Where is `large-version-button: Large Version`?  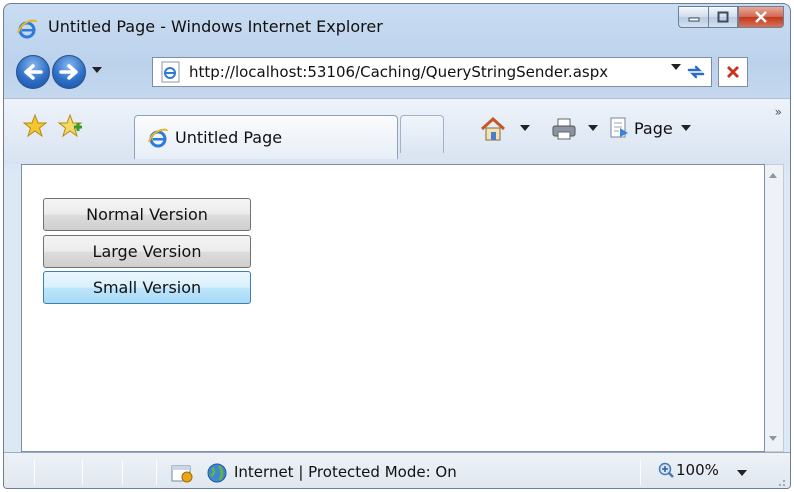
large-version-button: Large Version is located at coordinates (147, 251).